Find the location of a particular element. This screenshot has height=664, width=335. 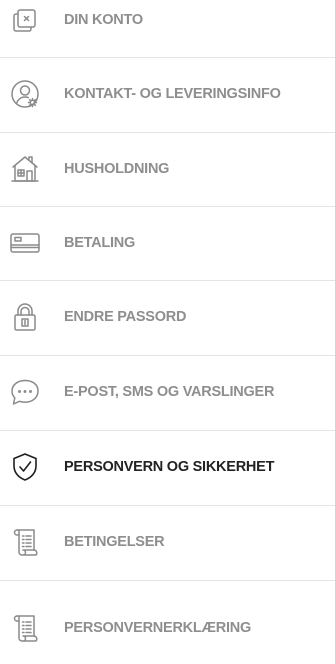

menu-item-label: PERSONVERNERKLÆRING is located at coordinates (157, 628).